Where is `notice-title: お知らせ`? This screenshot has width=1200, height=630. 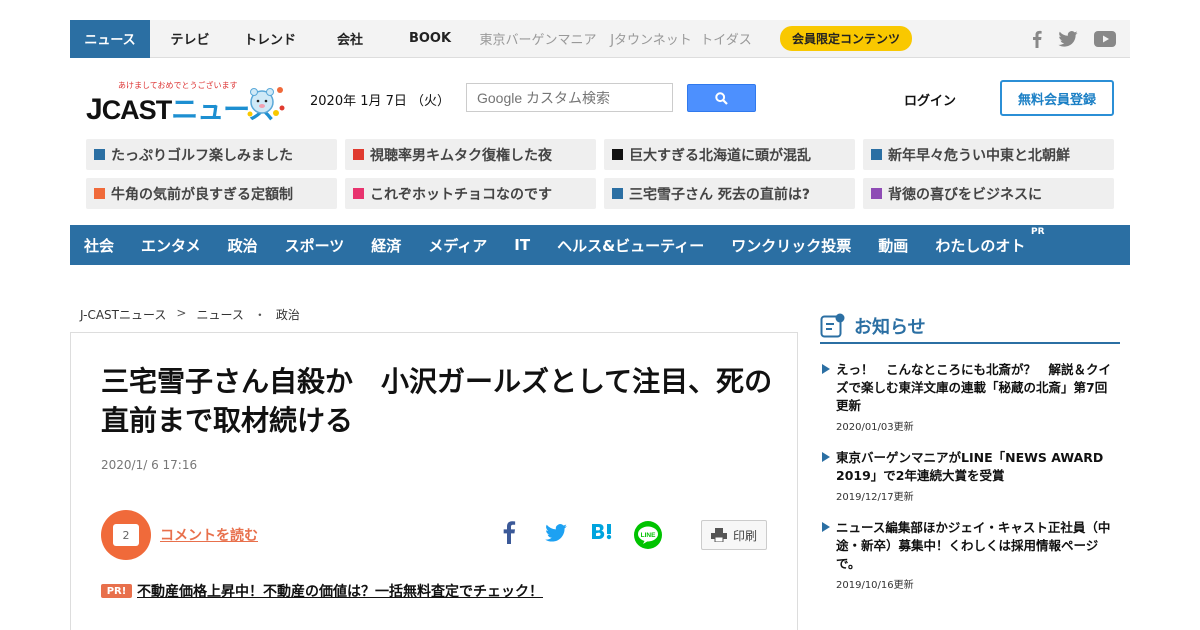 notice-title: お知らせ is located at coordinates (890, 327).